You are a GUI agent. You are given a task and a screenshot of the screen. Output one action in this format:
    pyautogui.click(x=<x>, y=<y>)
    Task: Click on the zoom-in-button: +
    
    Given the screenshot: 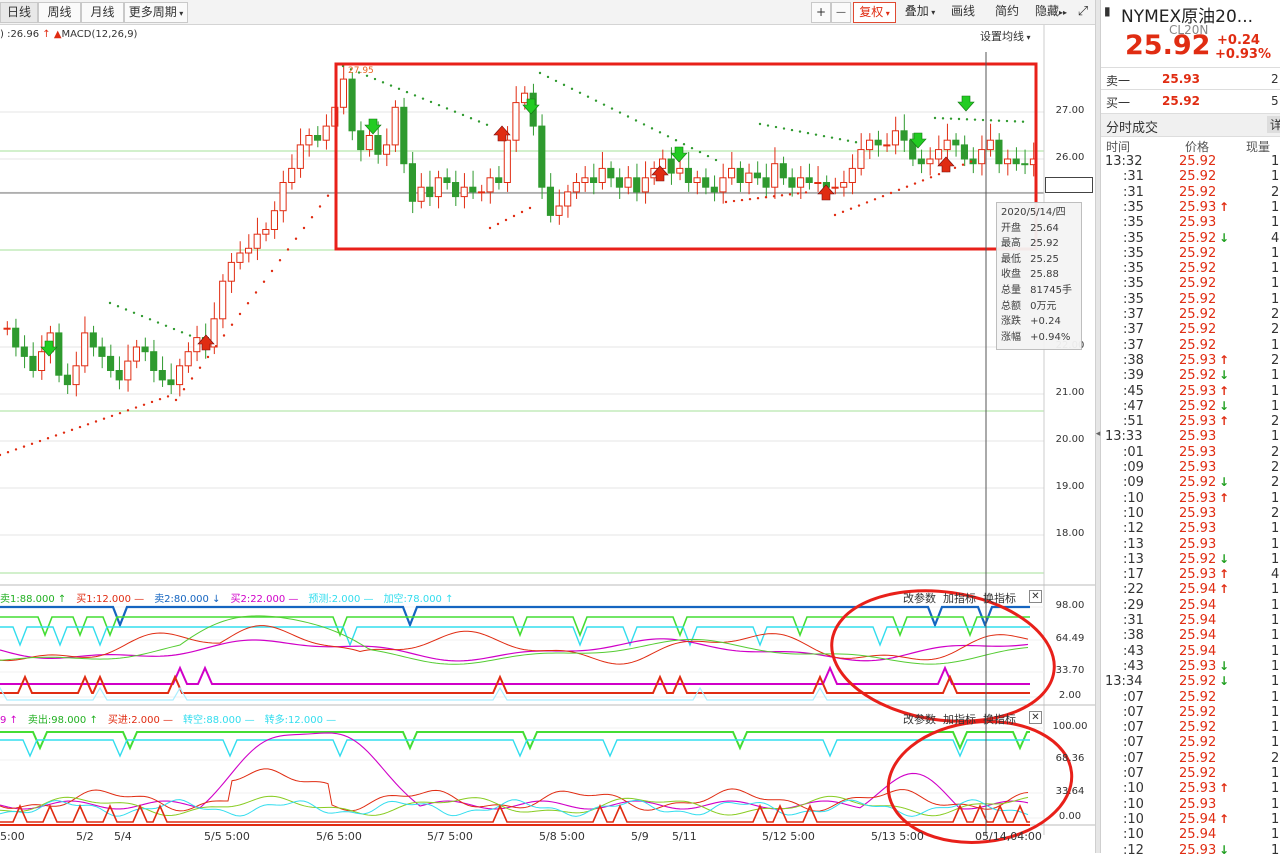 What is the action you would take?
    pyautogui.click(x=821, y=12)
    